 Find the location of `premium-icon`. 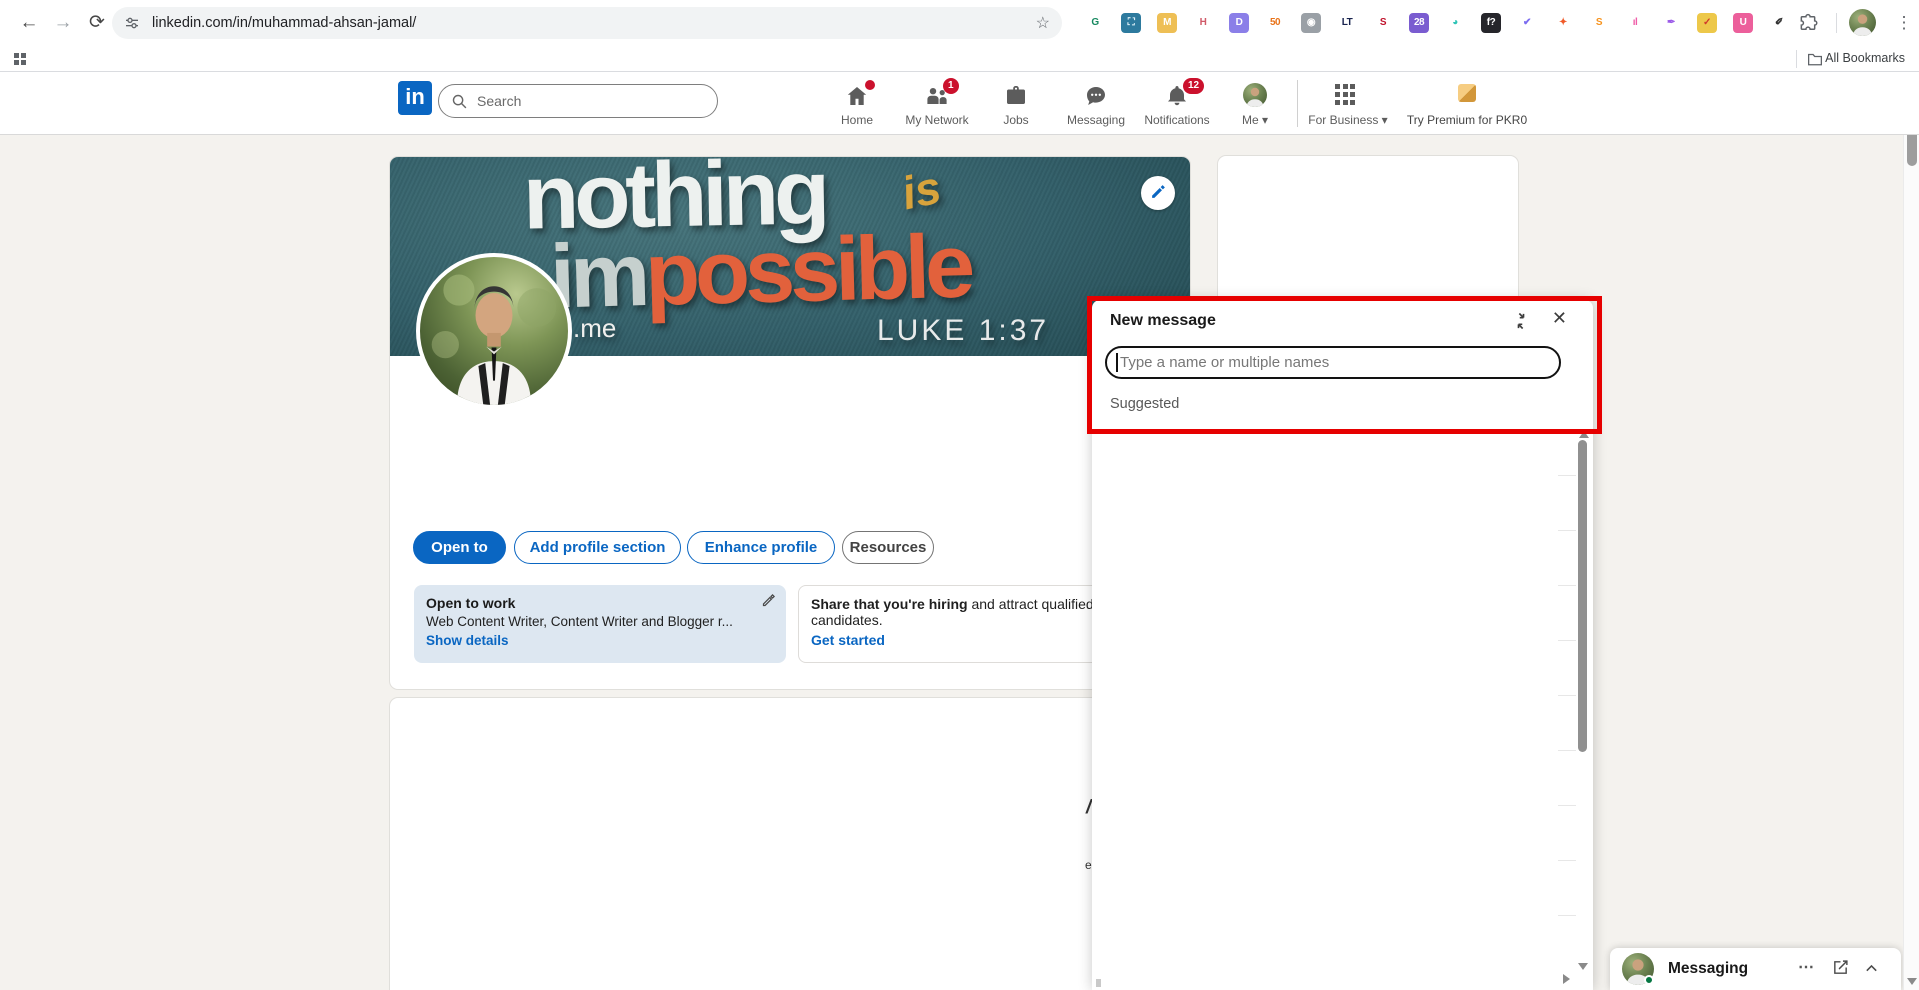

premium-icon is located at coordinates (1467, 93).